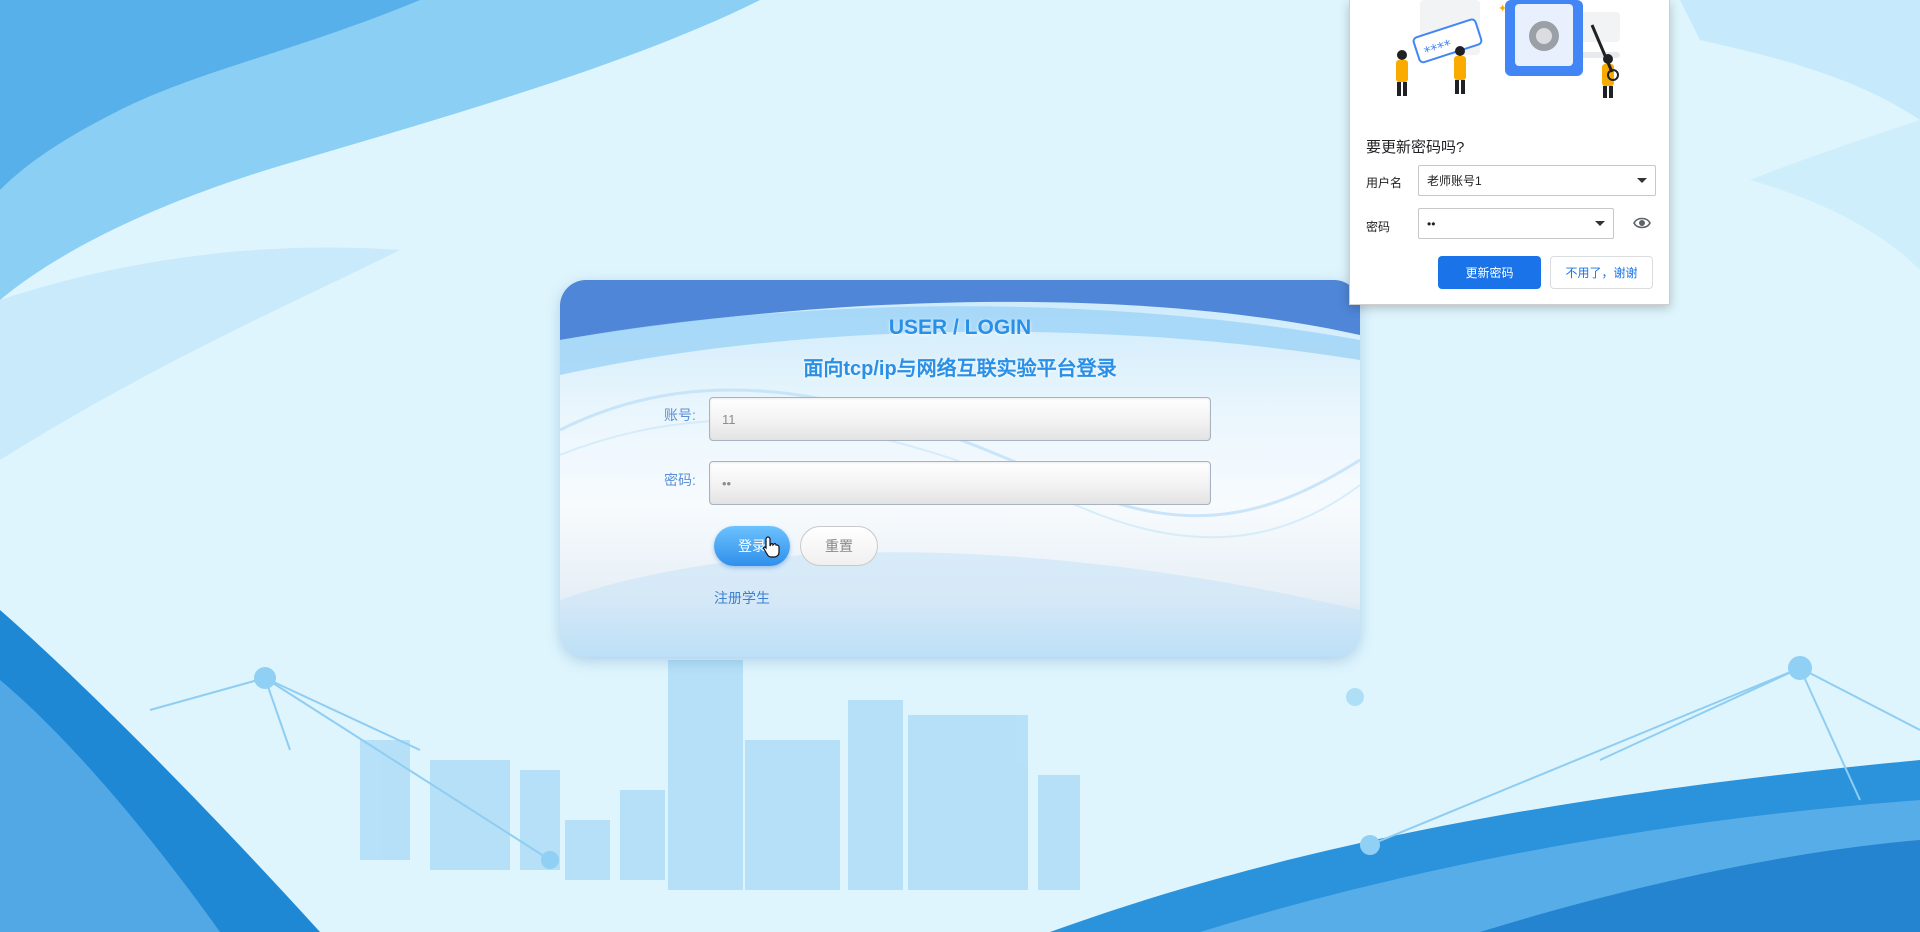 The height and width of the screenshot is (932, 1920). Describe the element at coordinates (742, 598) in the screenshot. I see `register-student-link: 注册学生` at that location.